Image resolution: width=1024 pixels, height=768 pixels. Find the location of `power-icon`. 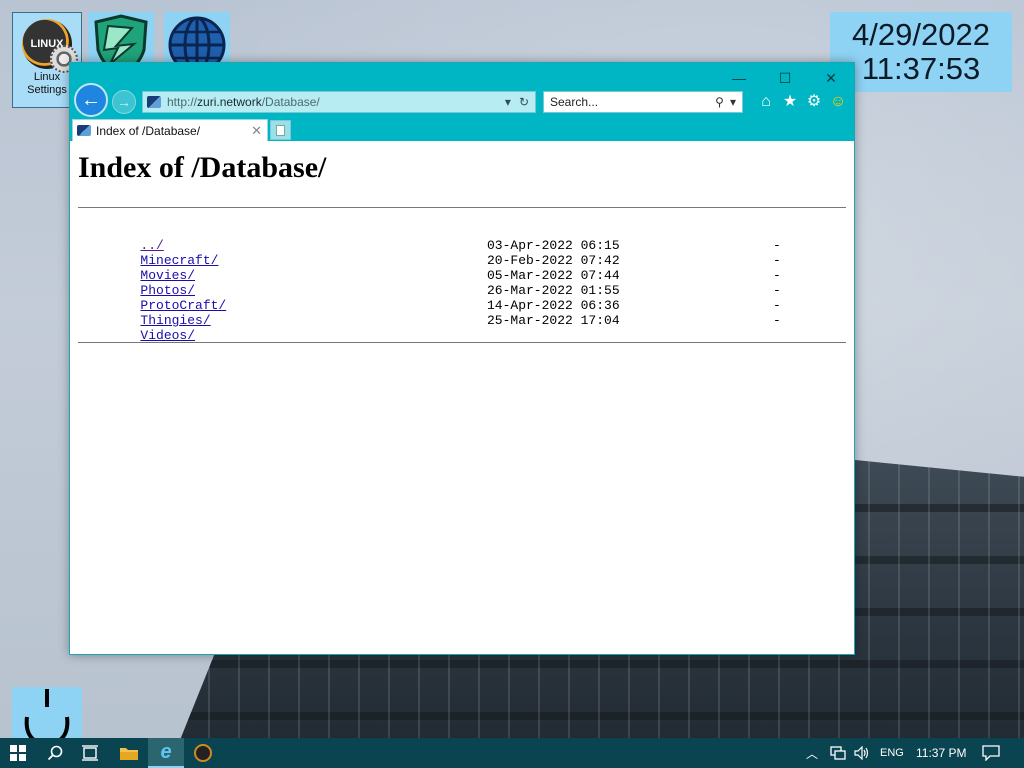

power-icon is located at coordinates (47, 715).